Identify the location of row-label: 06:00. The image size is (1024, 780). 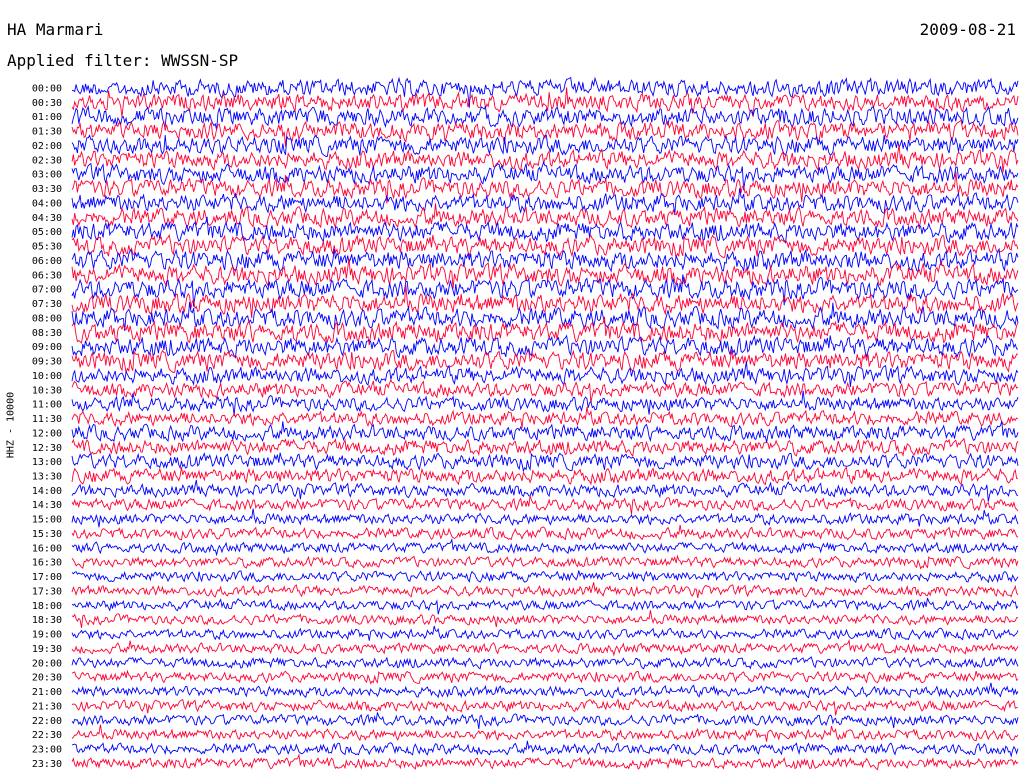
(47, 261).